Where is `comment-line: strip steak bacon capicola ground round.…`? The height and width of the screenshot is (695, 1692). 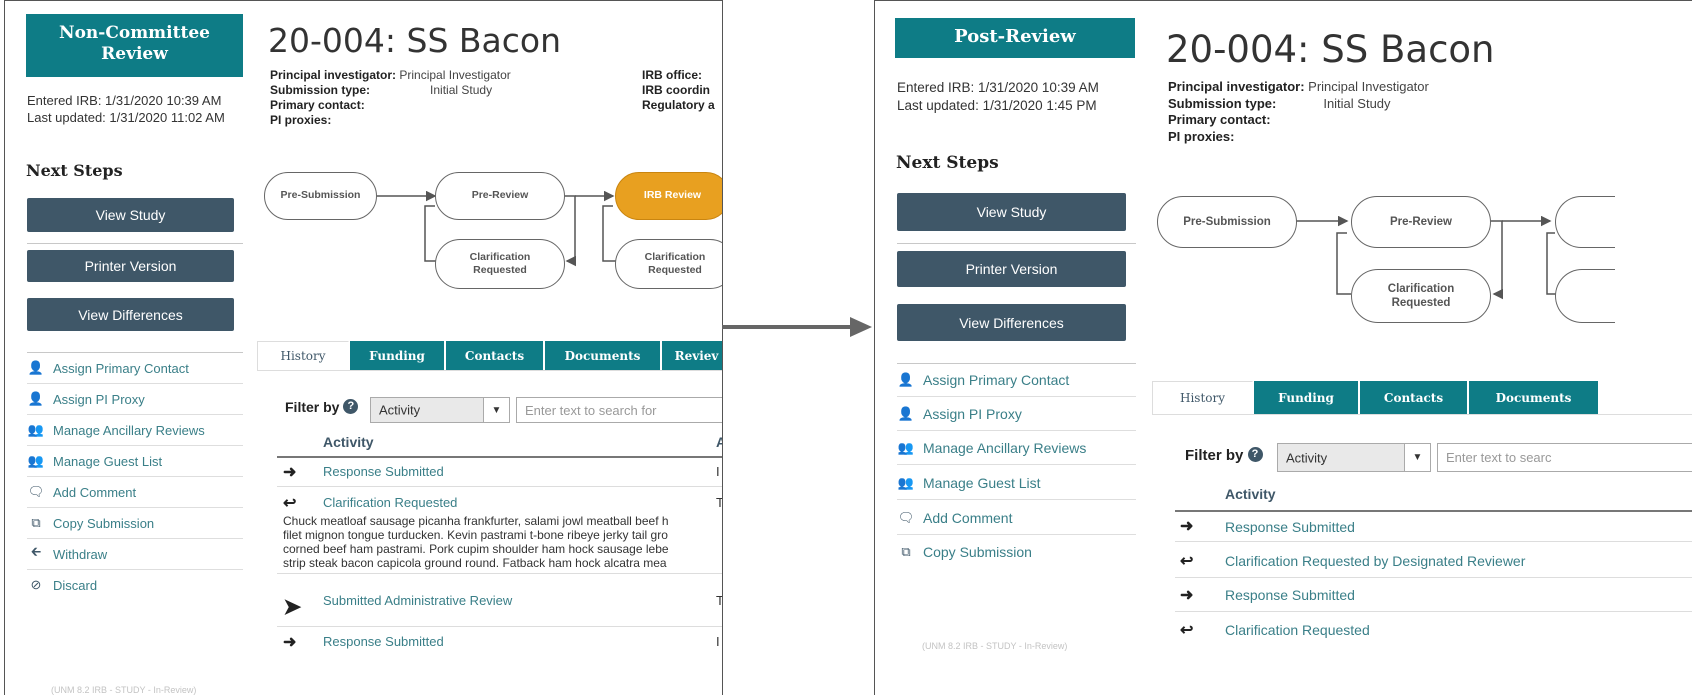
comment-line: strip steak bacon capicola ground round.… is located at coordinates (475, 563).